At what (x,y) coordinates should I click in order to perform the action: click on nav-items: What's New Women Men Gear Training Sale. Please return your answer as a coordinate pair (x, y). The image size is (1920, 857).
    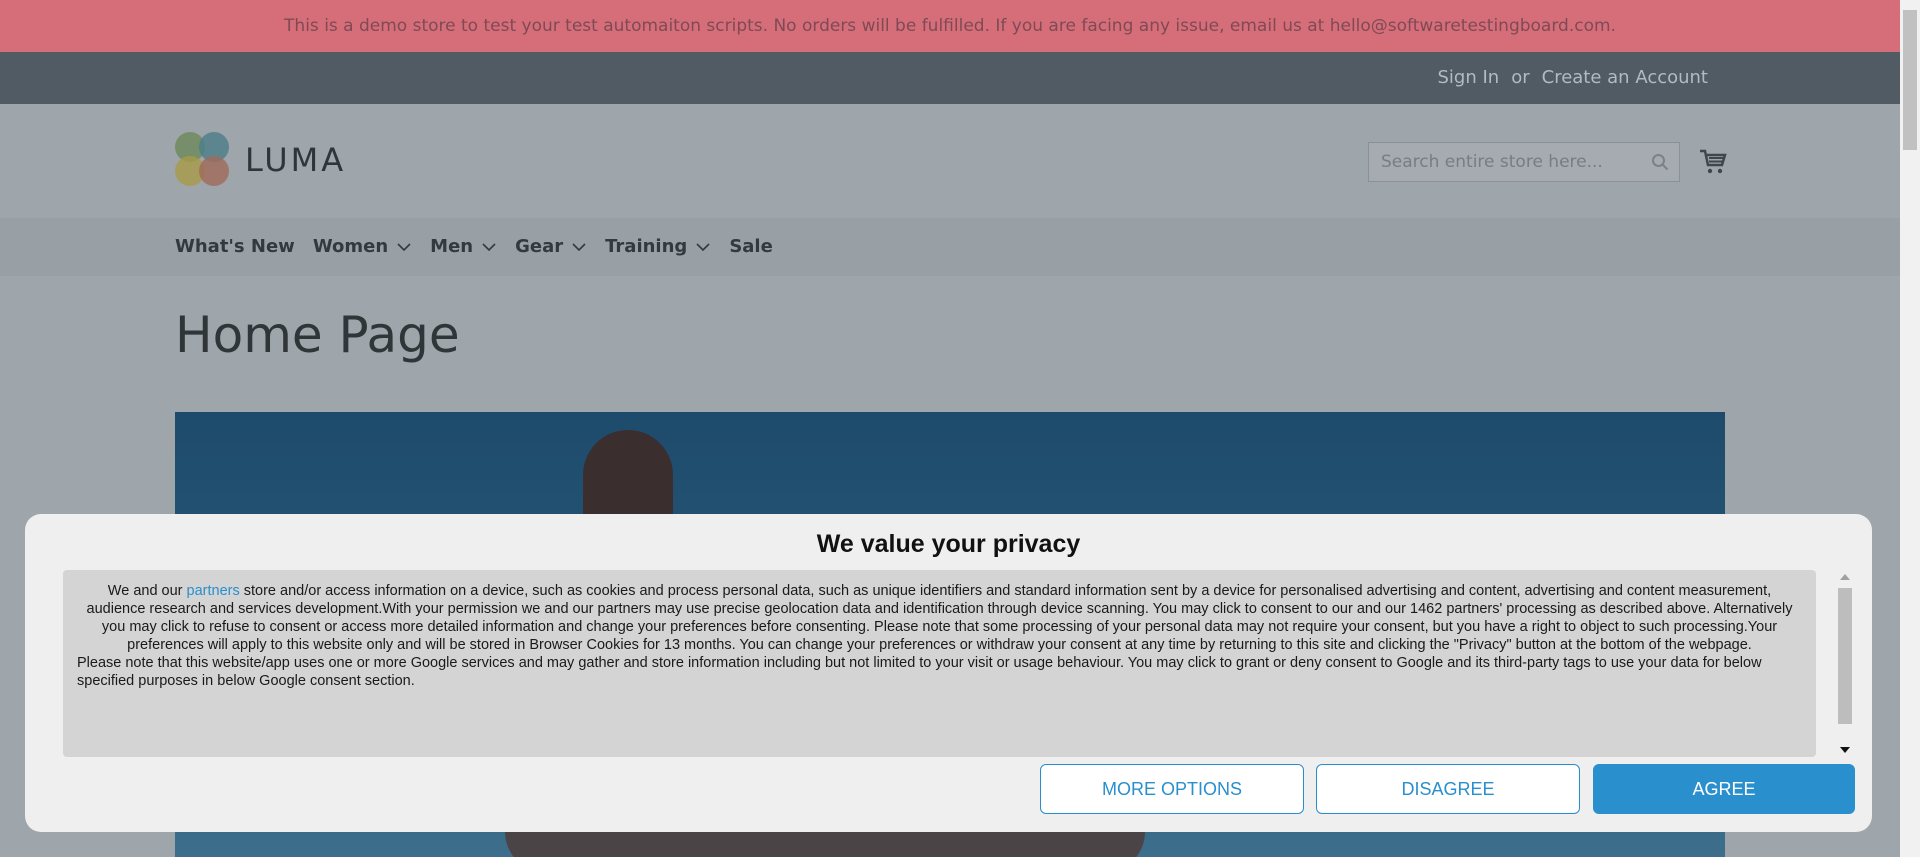
    Looking at the image, I should click on (474, 246).